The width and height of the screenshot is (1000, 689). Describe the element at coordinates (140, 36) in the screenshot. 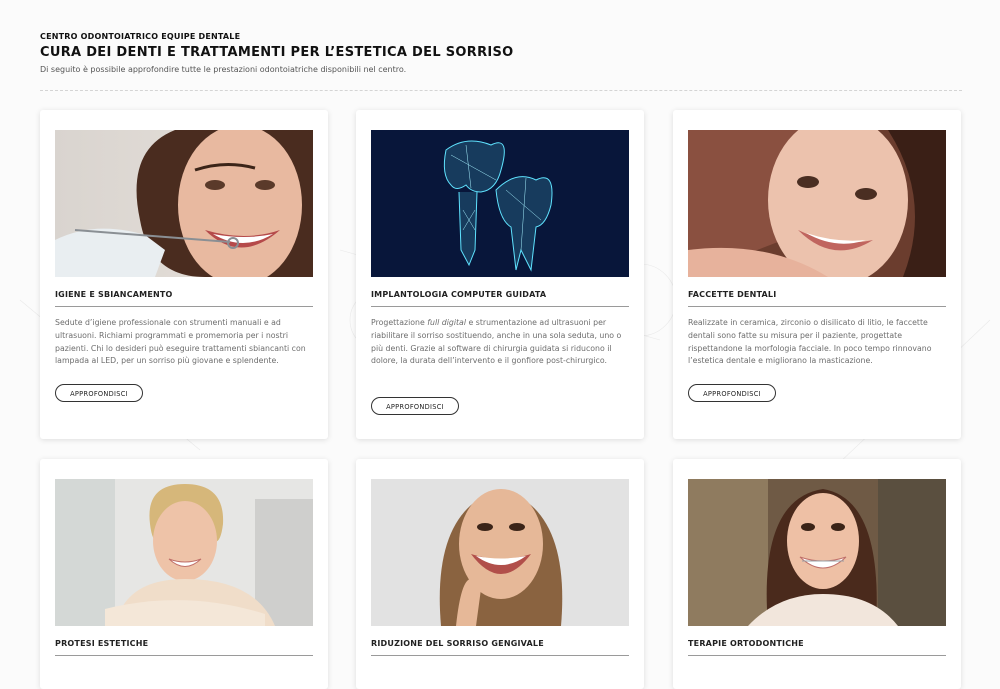

I see `section-eyebrow: CENTRO ODONTOIATRICO EQUIPE DENTALE` at that location.